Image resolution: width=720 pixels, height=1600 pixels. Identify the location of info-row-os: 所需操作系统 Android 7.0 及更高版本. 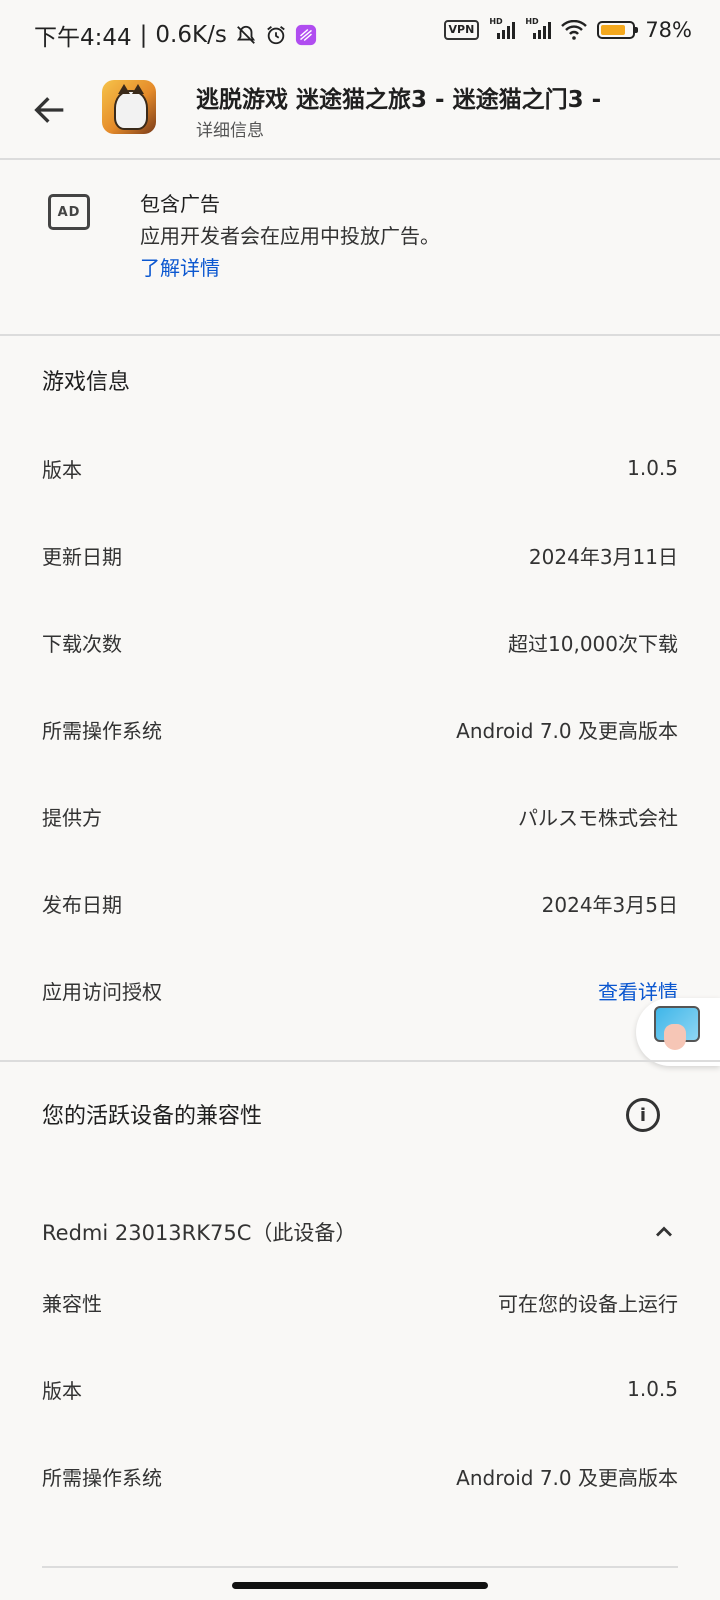
(360, 729).